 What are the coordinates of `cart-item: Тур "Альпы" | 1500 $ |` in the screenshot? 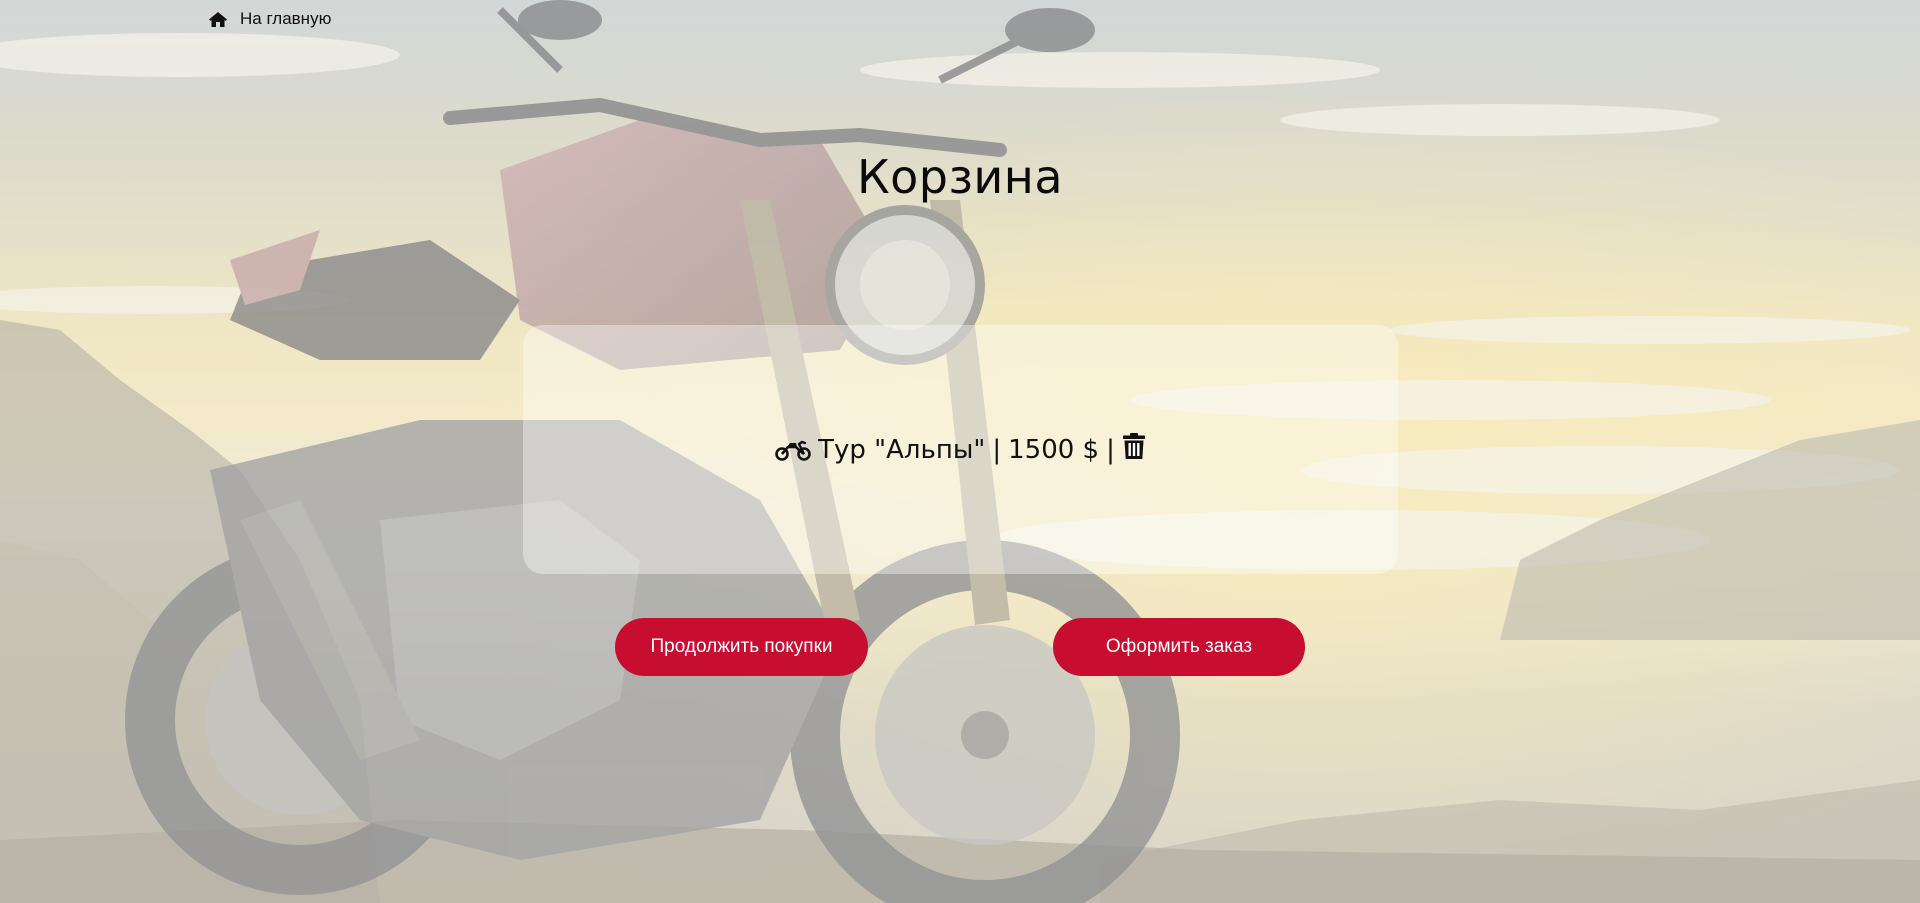 It's located at (960, 449).